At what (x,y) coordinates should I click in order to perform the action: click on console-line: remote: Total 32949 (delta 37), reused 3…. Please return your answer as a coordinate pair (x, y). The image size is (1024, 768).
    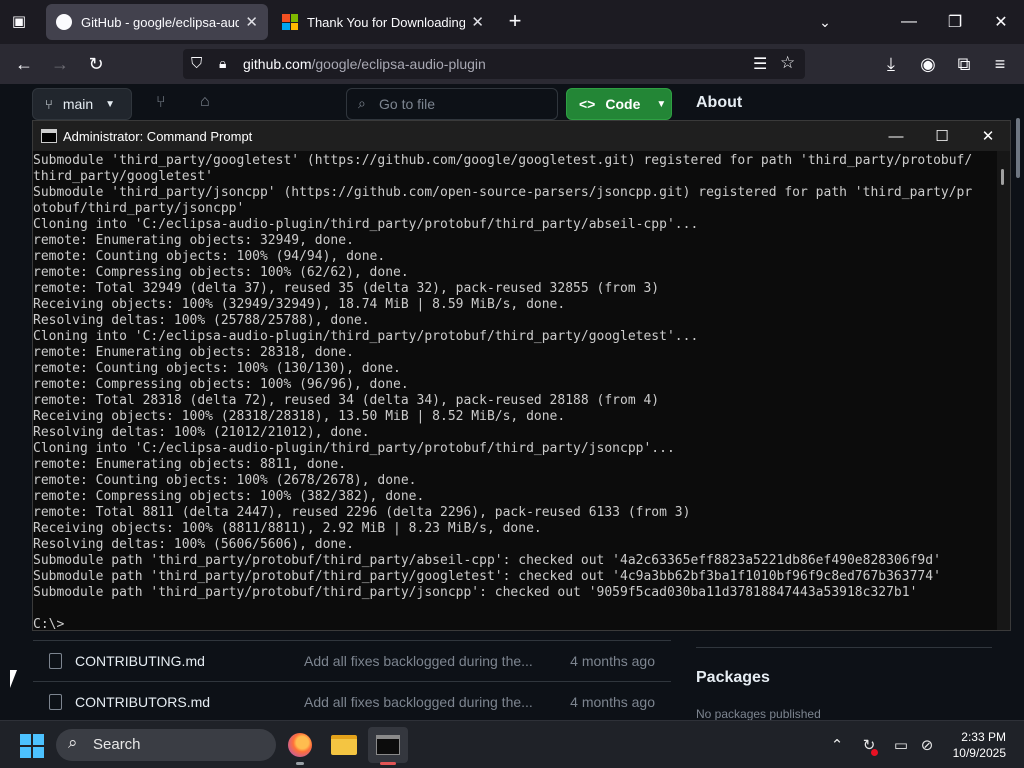
    Looking at the image, I should click on (346, 288).